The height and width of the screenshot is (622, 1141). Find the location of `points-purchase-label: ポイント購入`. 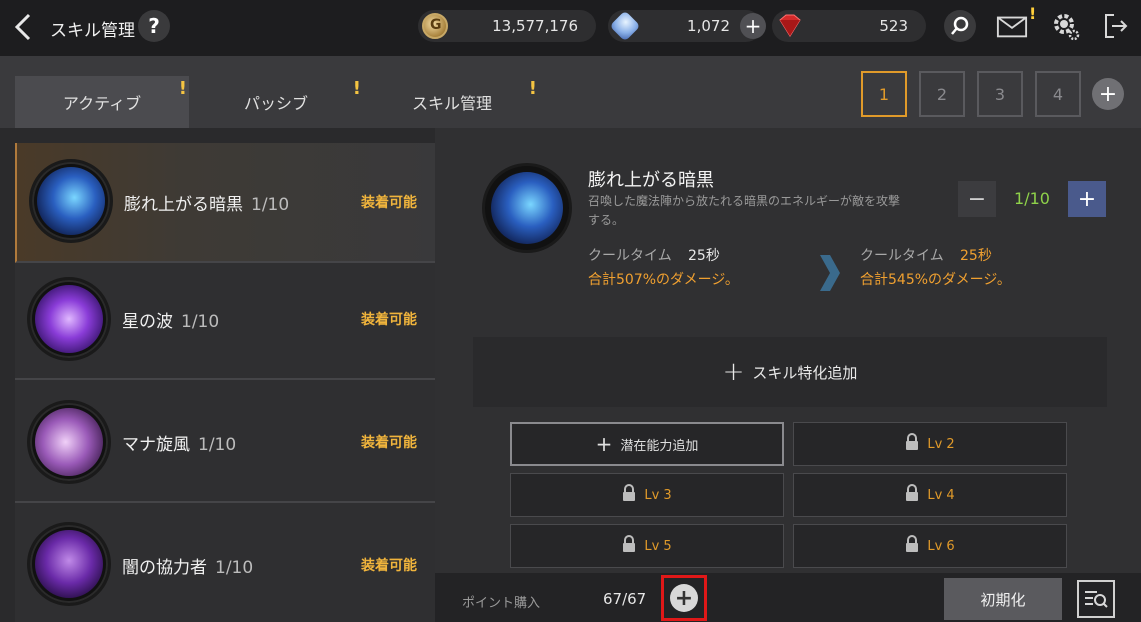

points-purchase-label: ポイント購入 is located at coordinates (501, 603).